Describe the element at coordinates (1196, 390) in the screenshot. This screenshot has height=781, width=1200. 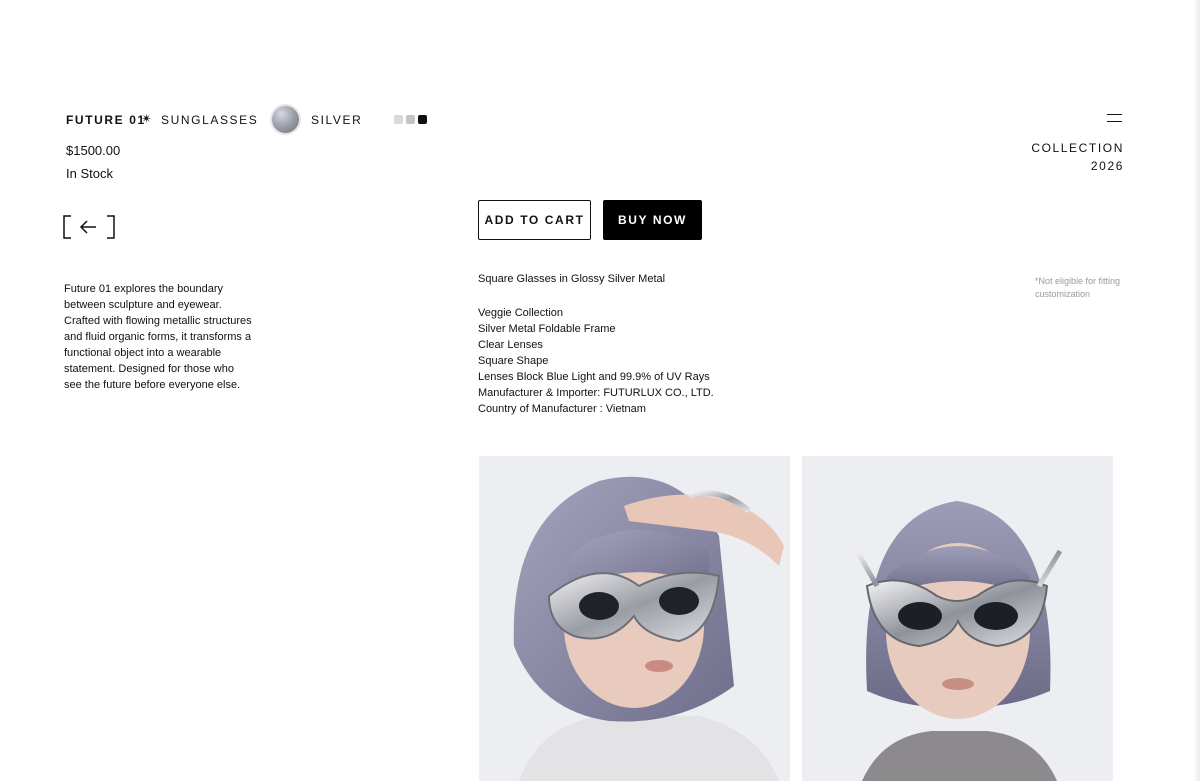
I see `scrollbar` at that location.